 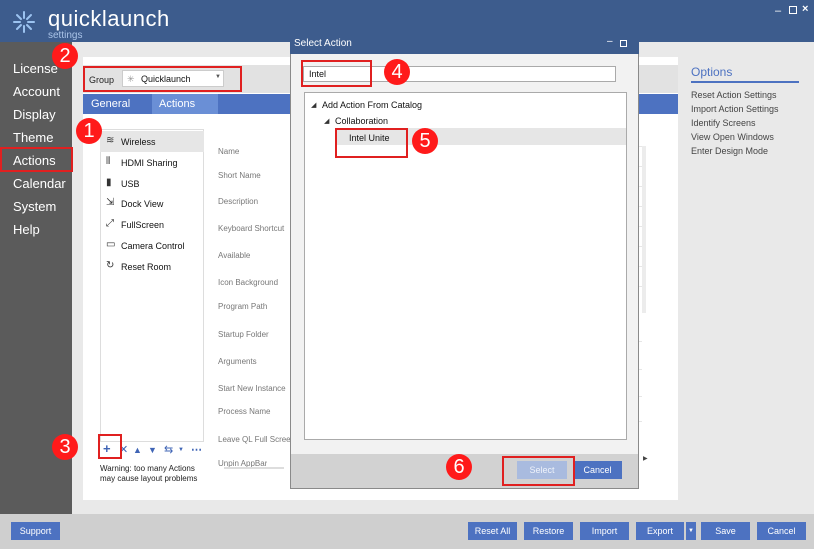 What do you see at coordinates (691, 531) in the screenshot?
I see `export-dropdown-chevron-icon: ▼` at bounding box center [691, 531].